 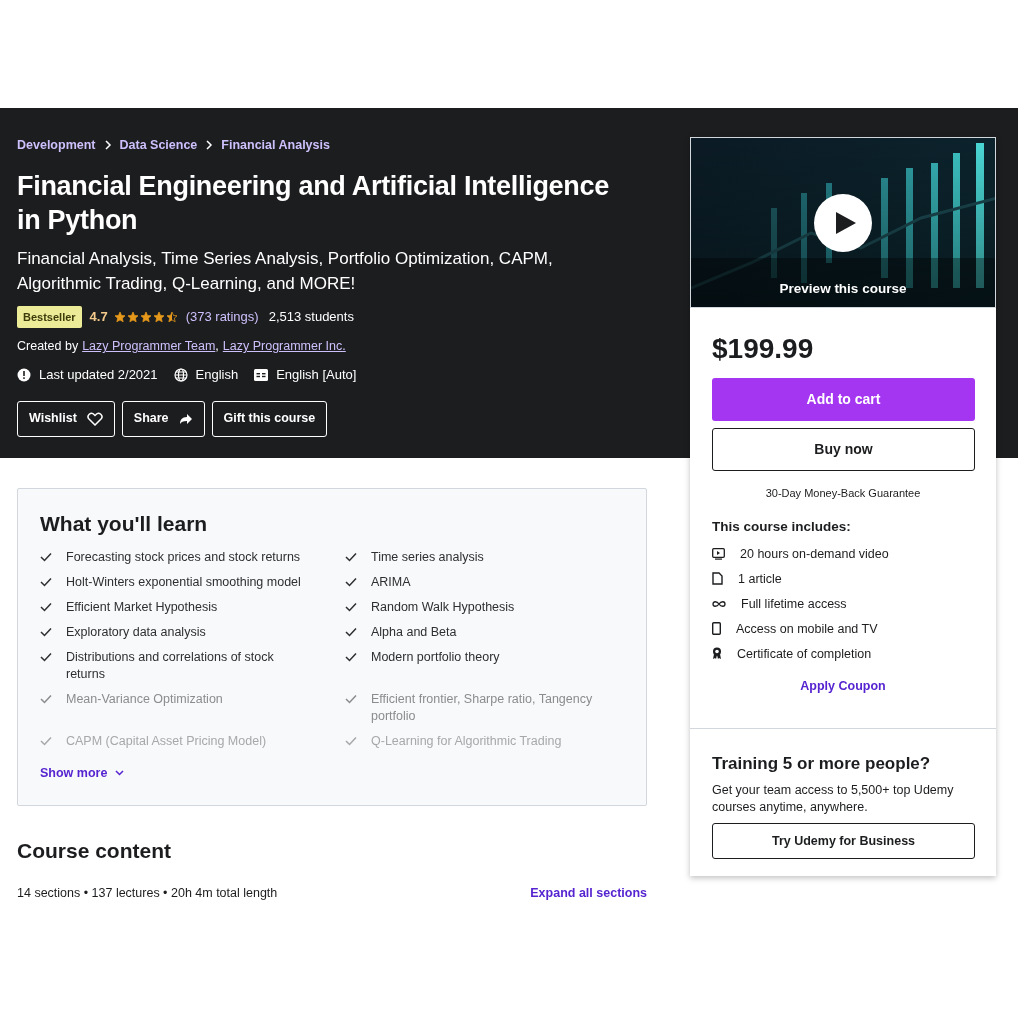 I want to click on rating-value: 4.7, so click(x=98, y=317).